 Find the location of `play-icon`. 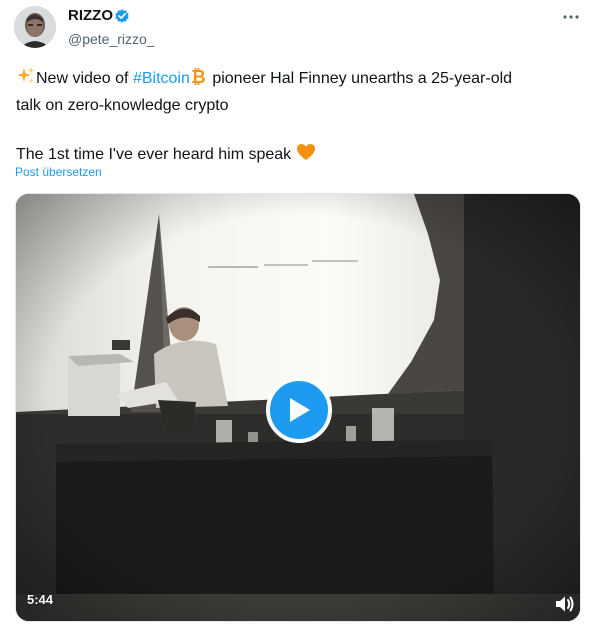

play-icon is located at coordinates (300, 410).